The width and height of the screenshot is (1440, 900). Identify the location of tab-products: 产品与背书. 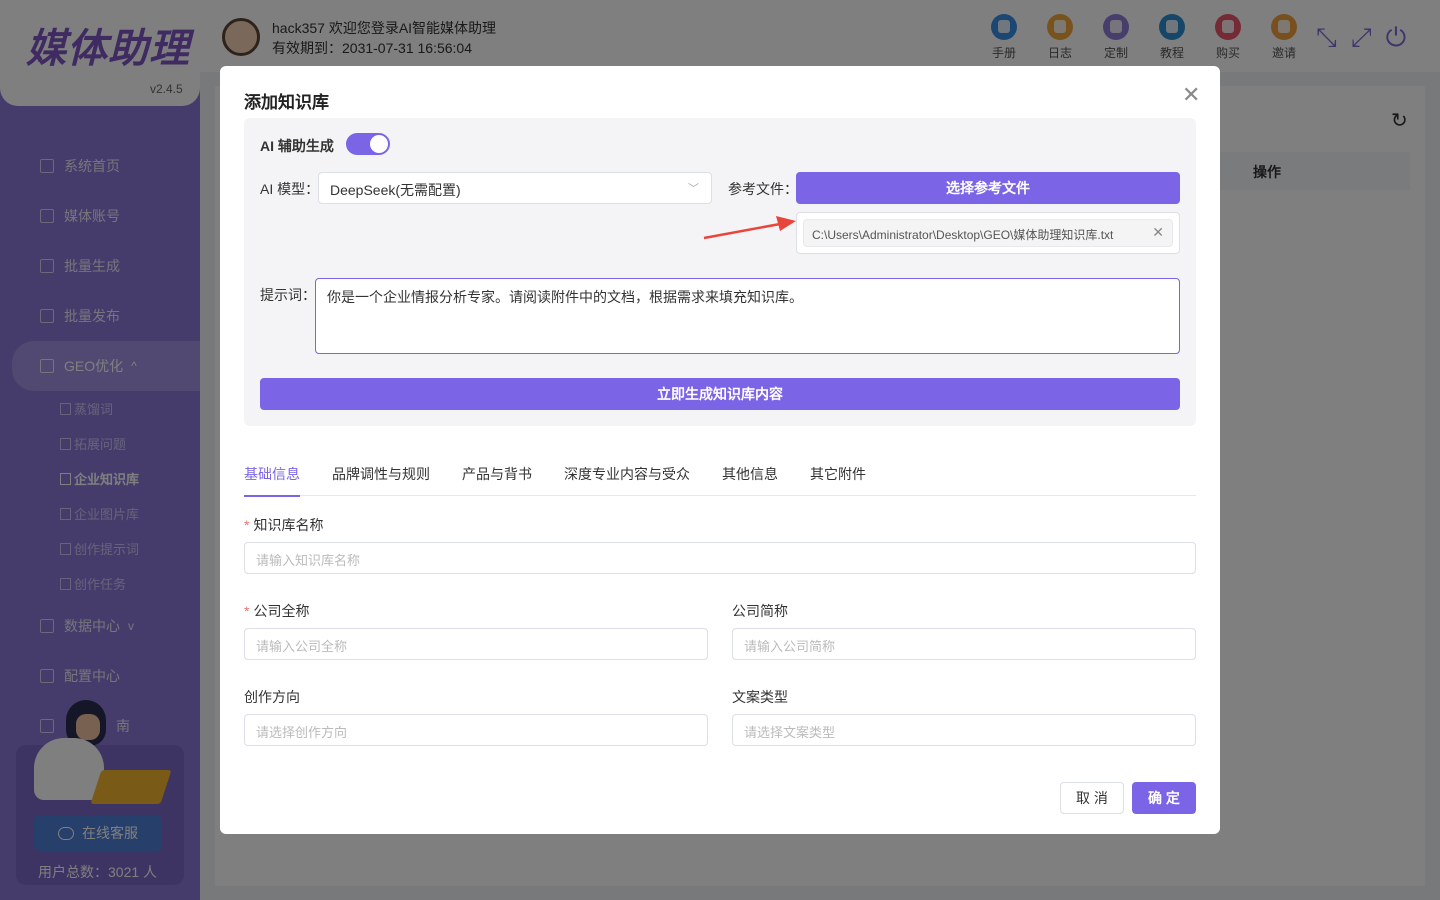
(497, 473).